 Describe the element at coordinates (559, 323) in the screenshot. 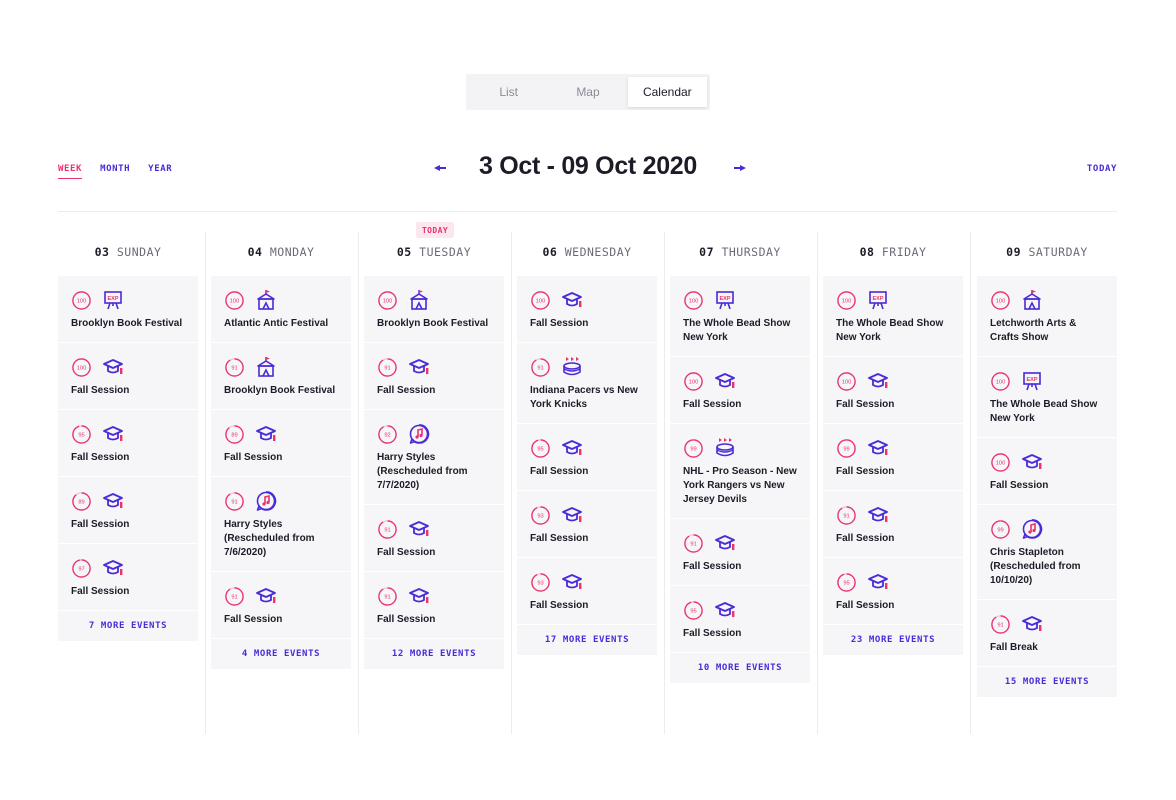

I see `event-title: Fall Session` at that location.